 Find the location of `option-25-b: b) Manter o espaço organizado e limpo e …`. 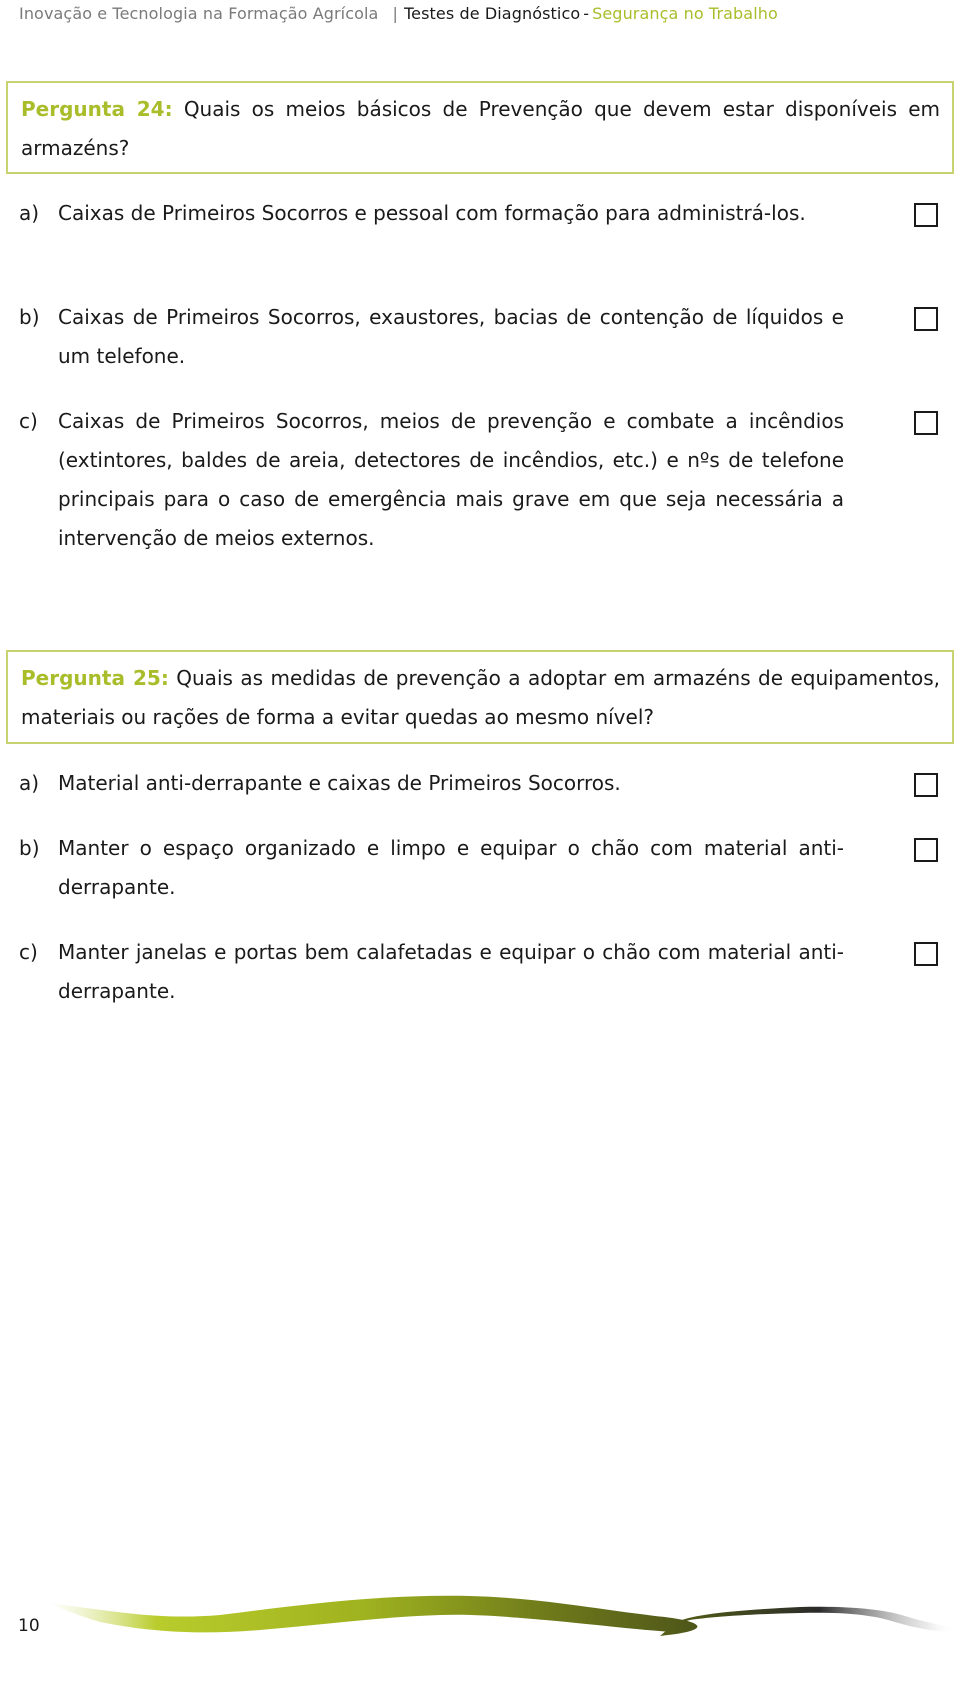

option-25-b: b) Manter o espaço organizado e limpo e … is located at coordinates (431, 868).